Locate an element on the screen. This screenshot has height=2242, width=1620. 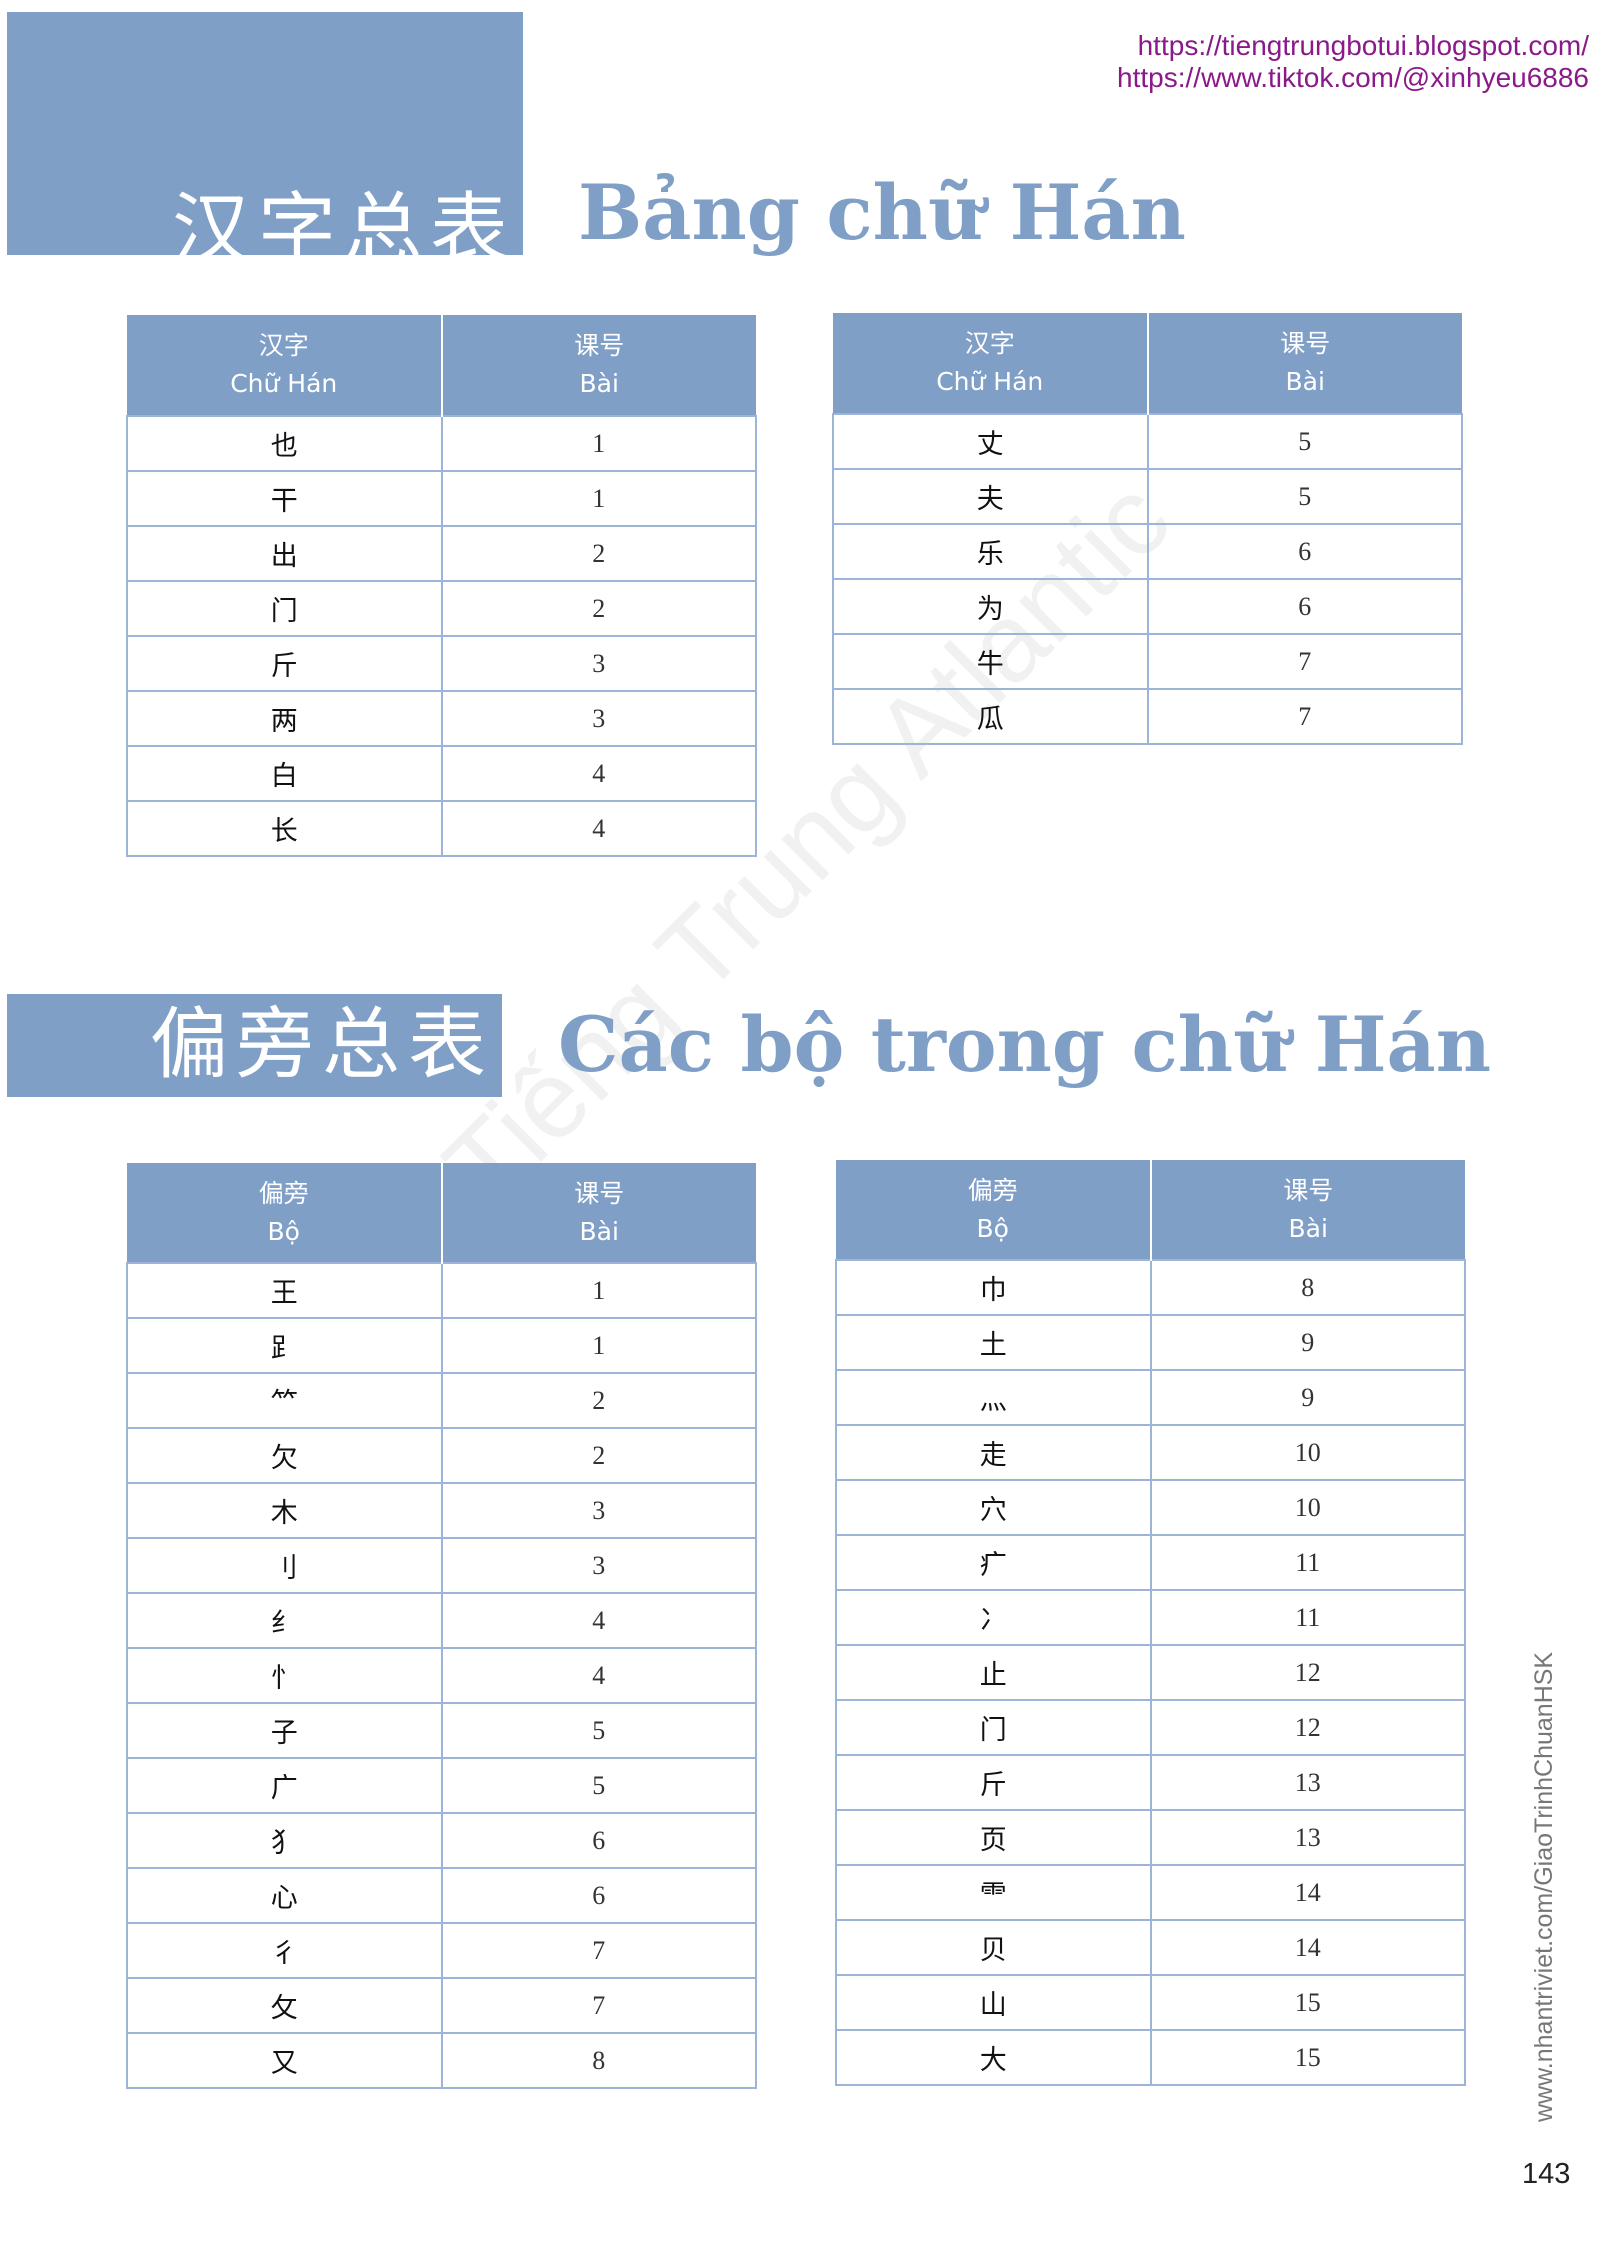
table-row: 纟4 is located at coordinates (441, 1620).